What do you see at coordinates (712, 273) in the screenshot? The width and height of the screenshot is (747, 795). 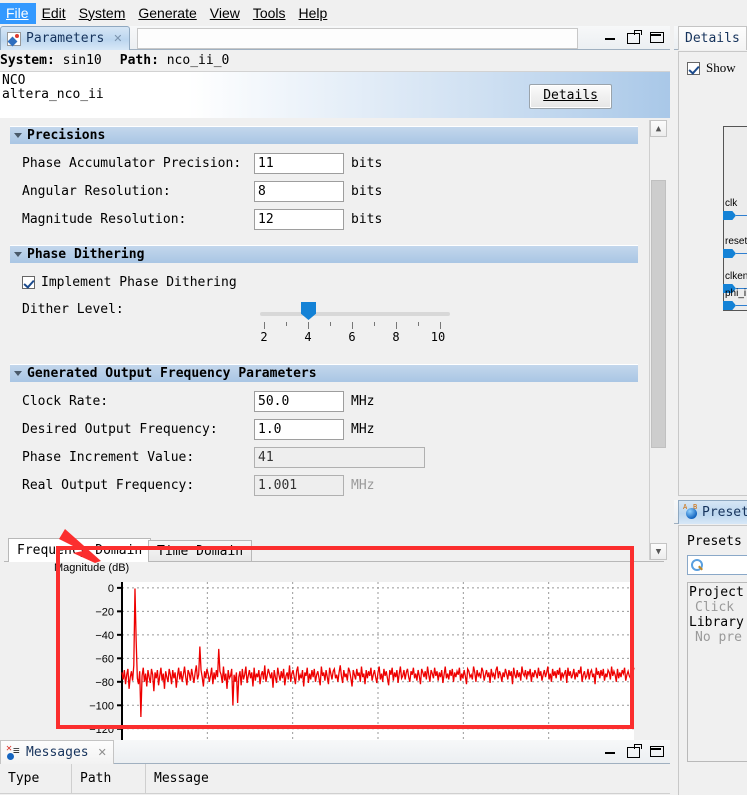 I see `details-body: Show clk reset clken phi_i` at bounding box center [712, 273].